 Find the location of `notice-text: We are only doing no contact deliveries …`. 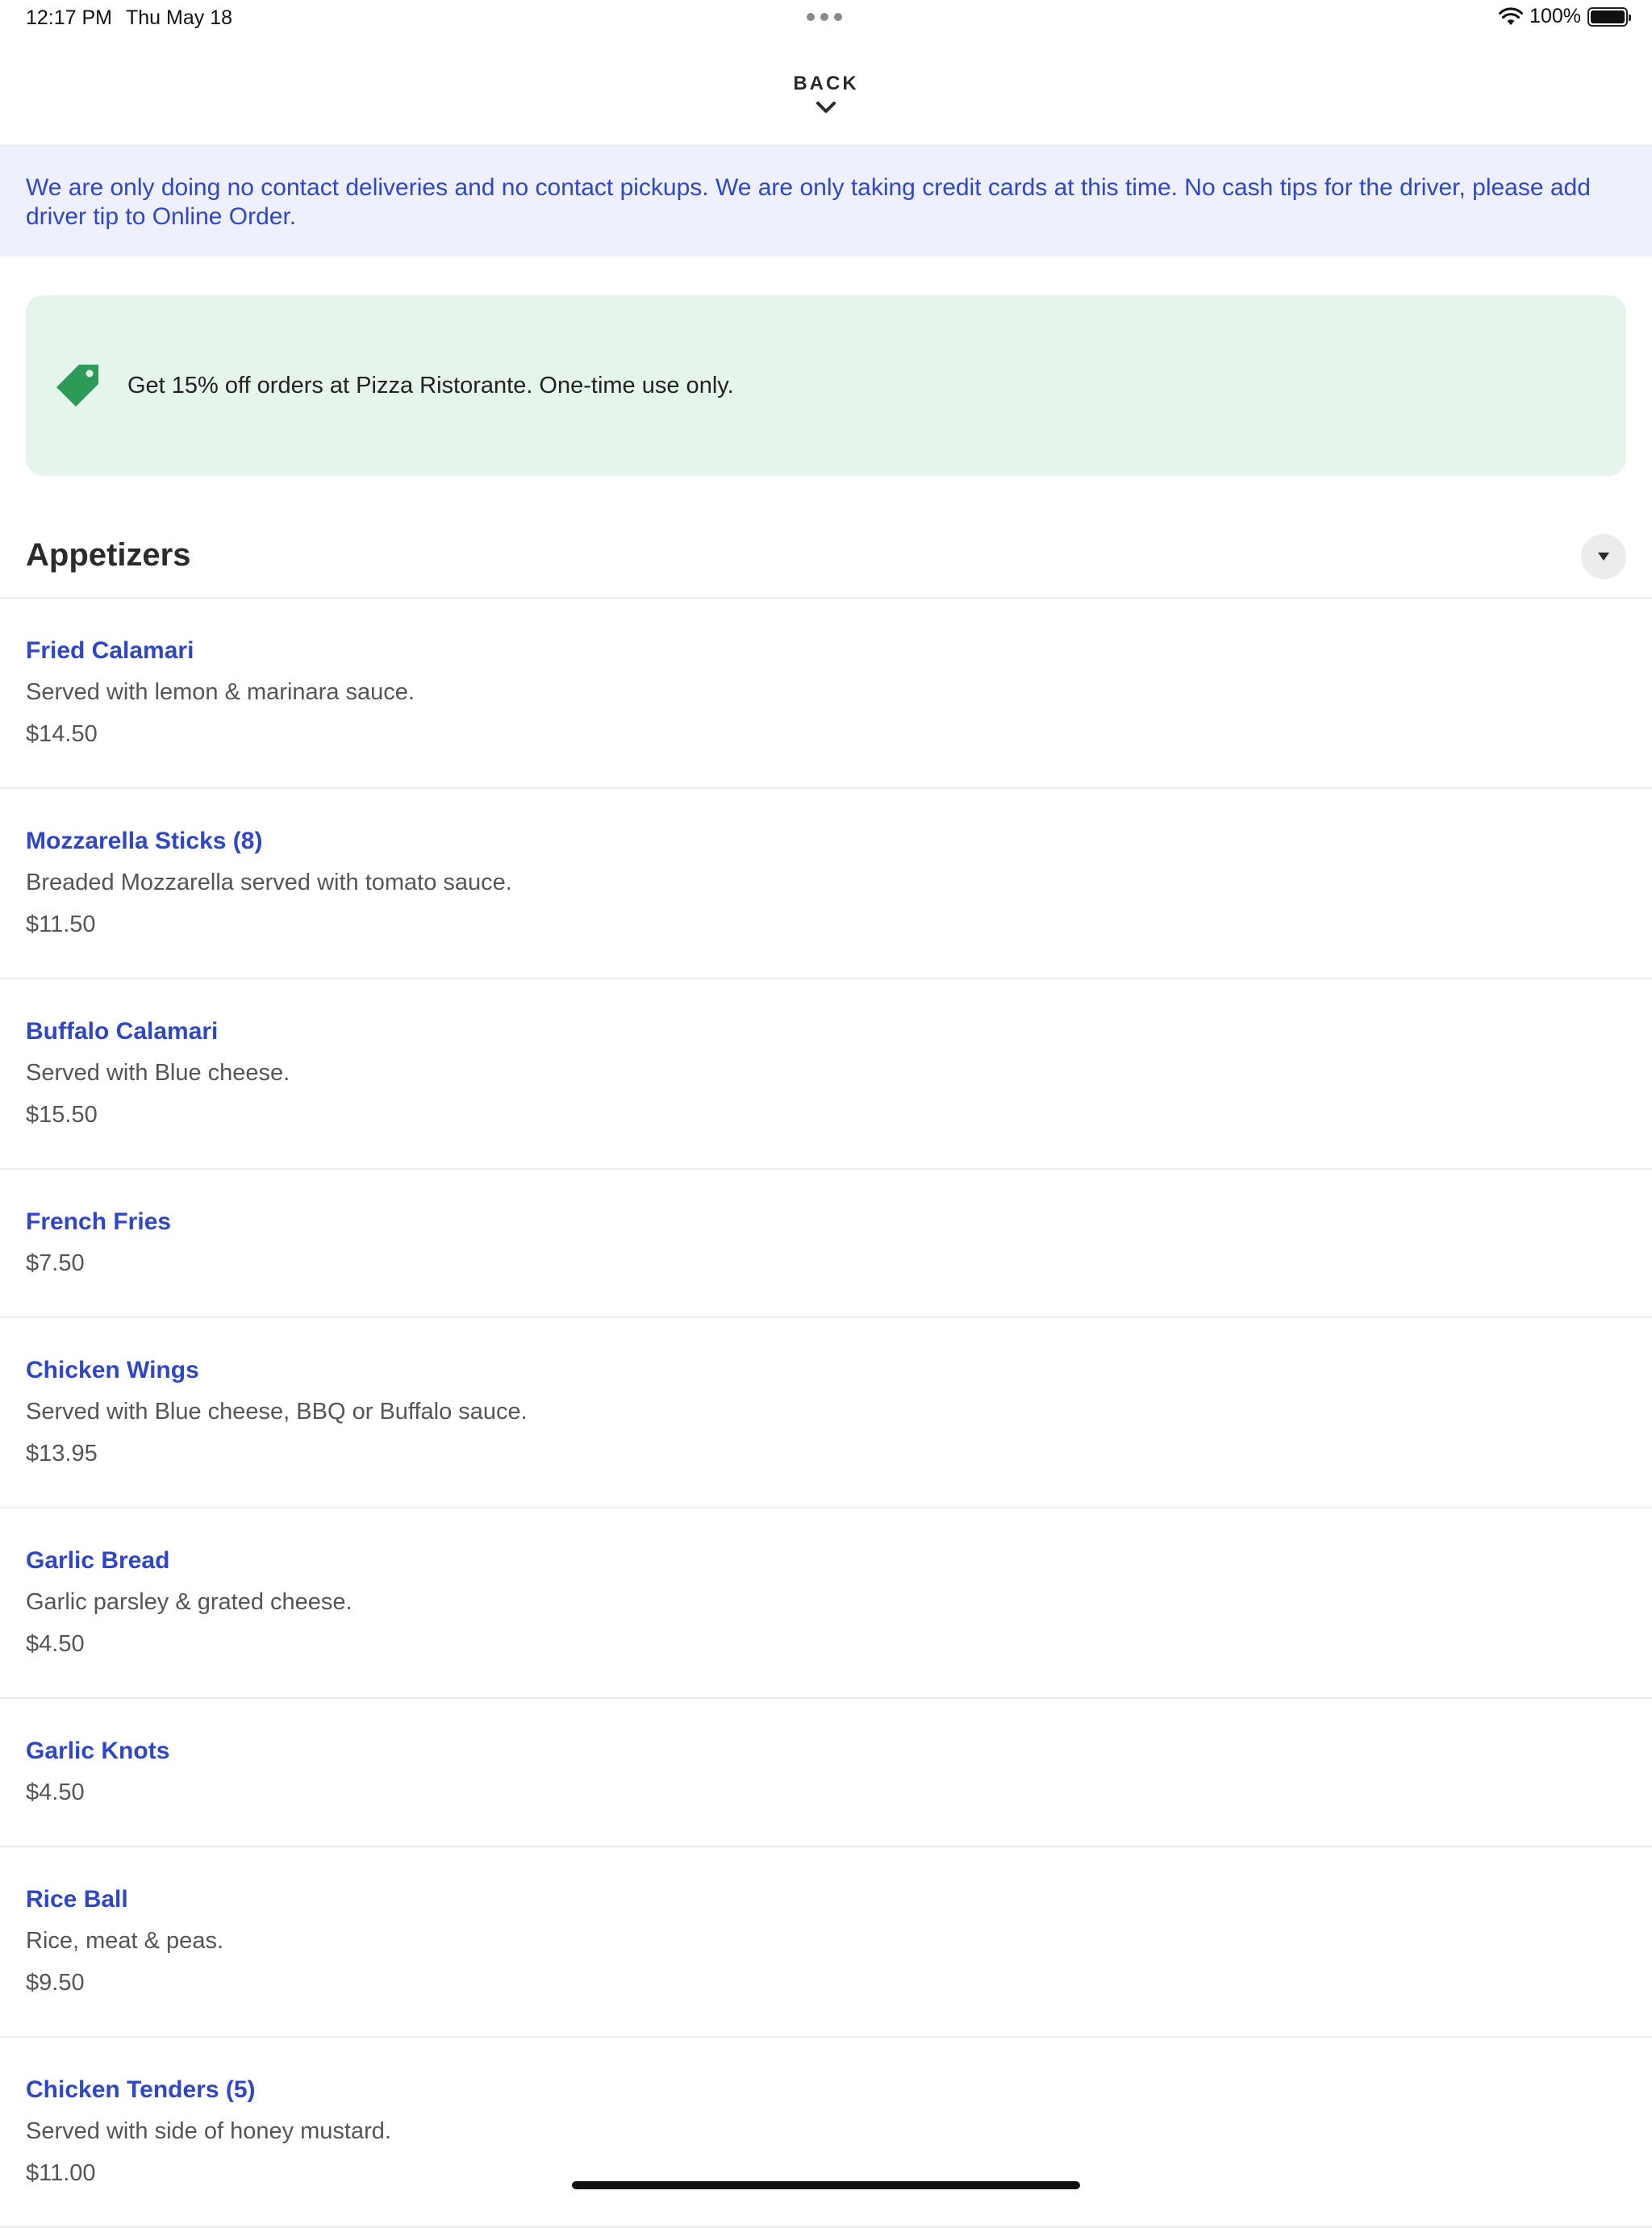

notice-text: We are only doing no contact deliveries … is located at coordinates (808, 202).